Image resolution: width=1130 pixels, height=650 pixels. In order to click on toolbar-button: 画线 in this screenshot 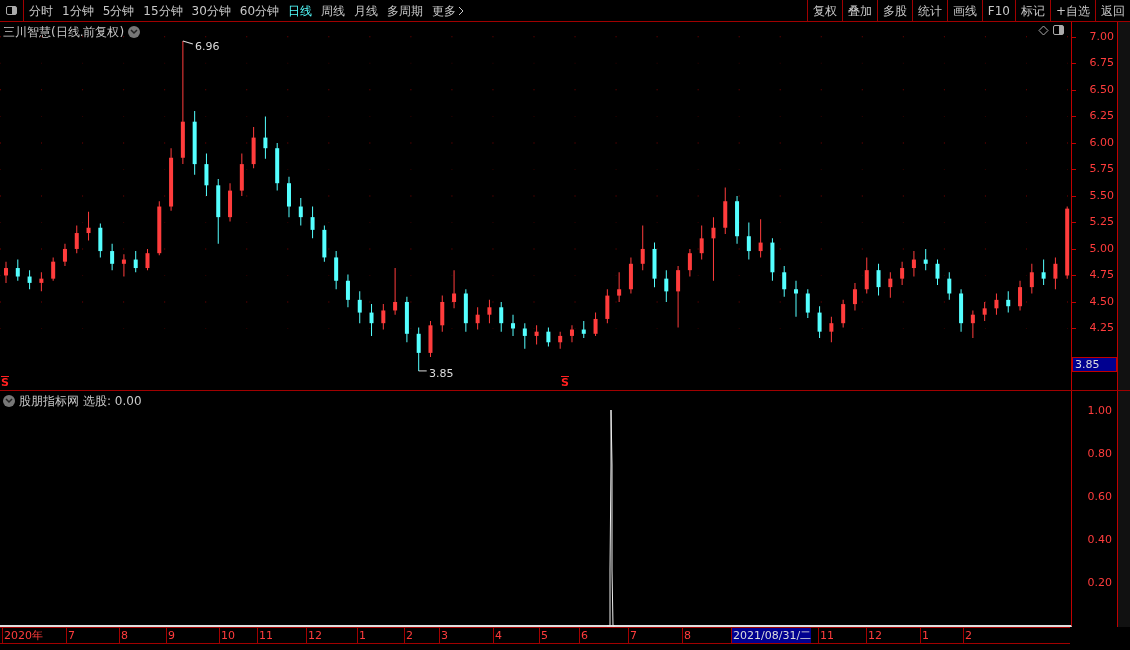, I will do `click(964, 10)`.